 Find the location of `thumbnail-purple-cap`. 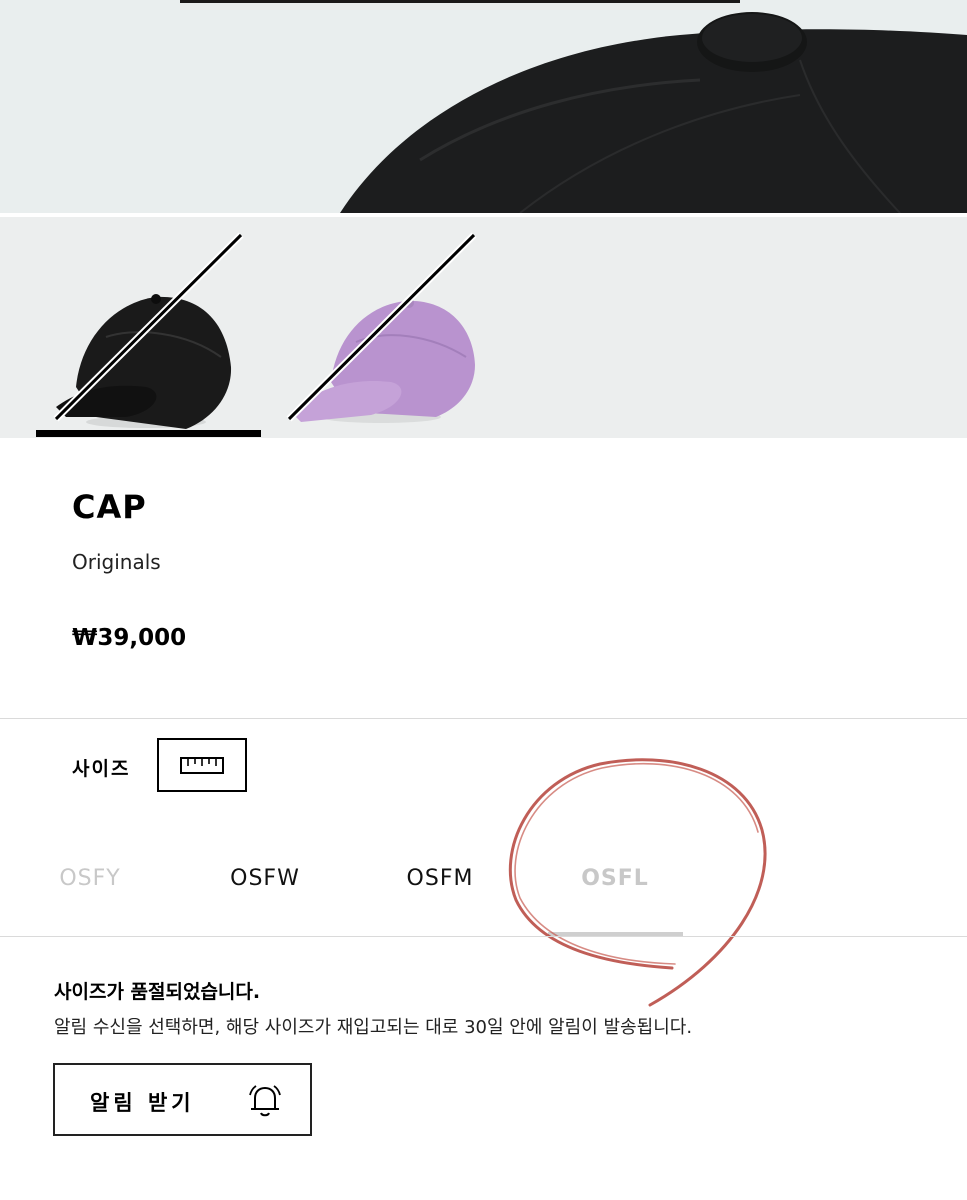

thumbnail-purple-cap is located at coordinates (373, 327).